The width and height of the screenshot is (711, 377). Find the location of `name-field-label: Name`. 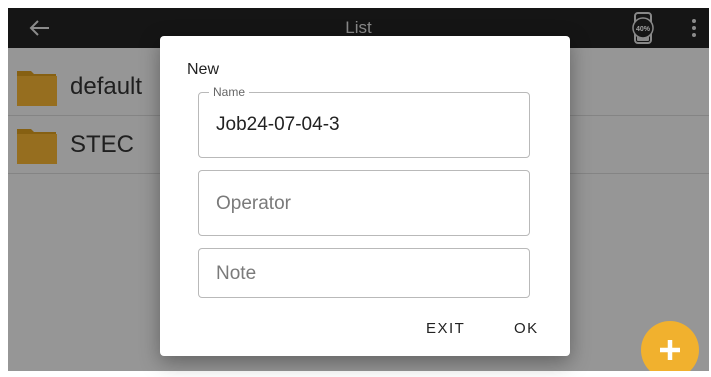

name-field-label: Name is located at coordinates (229, 92).